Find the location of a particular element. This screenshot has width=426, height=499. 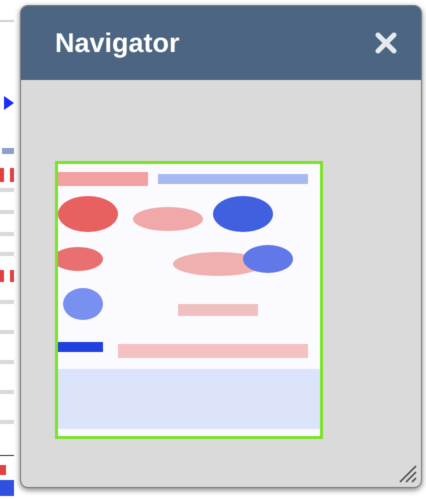

panel-title: Navigator is located at coordinates (117, 43).